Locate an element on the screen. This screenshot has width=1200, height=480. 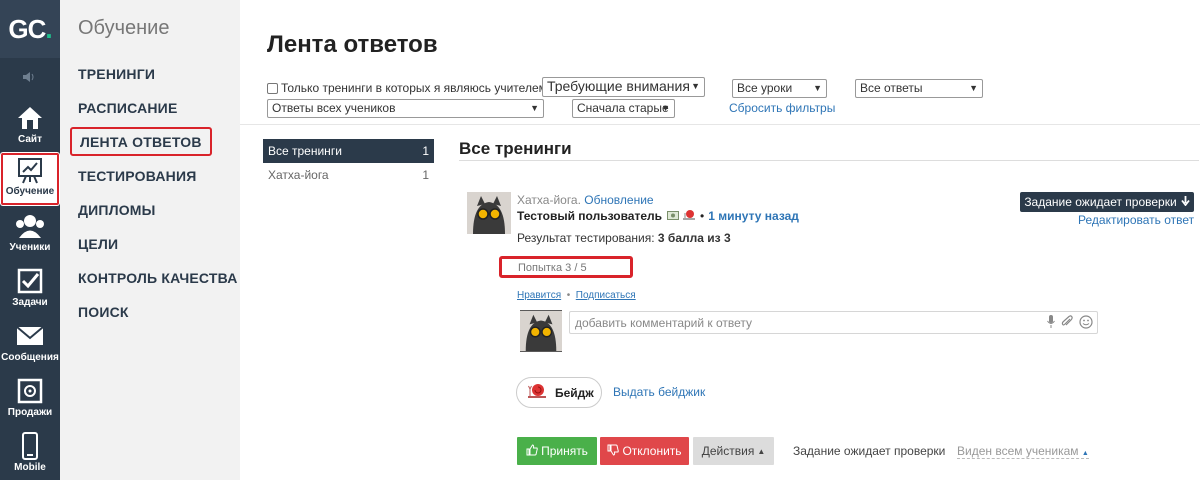
thumbs-down-icon is located at coordinates (613, 451).